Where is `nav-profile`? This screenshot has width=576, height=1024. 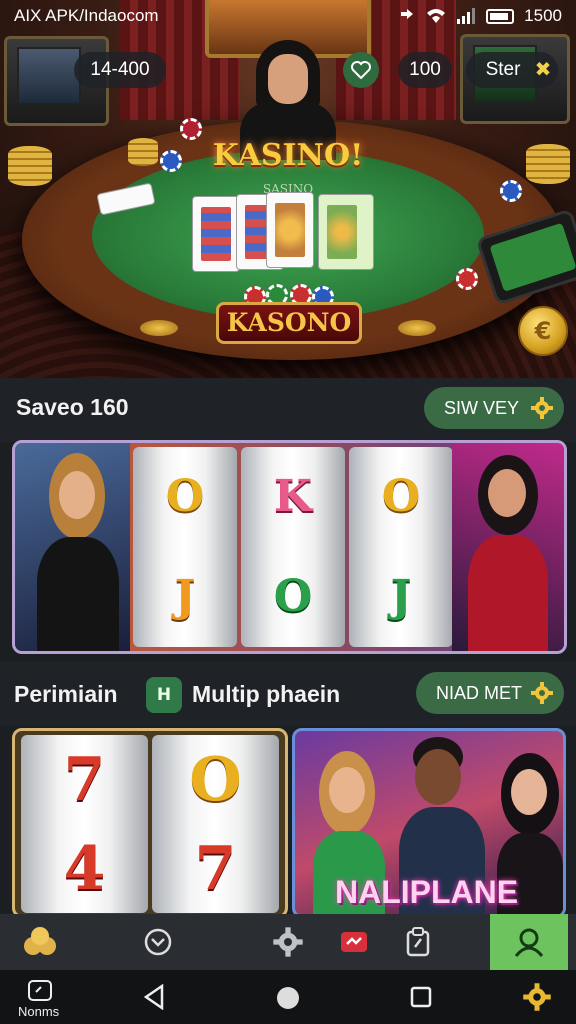
nav-profile is located at coordinates (529, 942).